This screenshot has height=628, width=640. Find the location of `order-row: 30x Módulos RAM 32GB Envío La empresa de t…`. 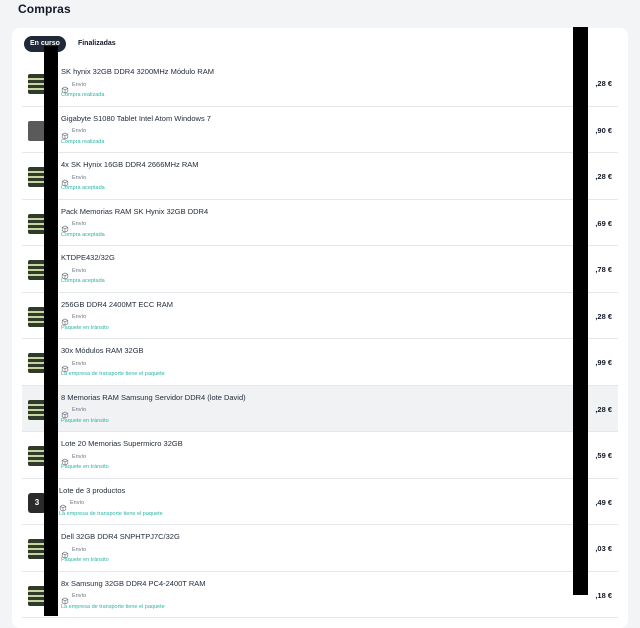

order-row: 30x Módulos RAM 32GB Envío La empresa de t… is located at coordinates (320, 362).